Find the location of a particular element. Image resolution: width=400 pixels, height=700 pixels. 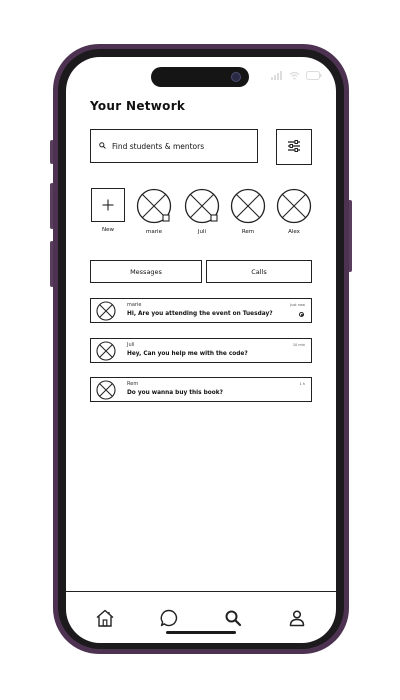

nav-divider is located at coordinates (201, 592).